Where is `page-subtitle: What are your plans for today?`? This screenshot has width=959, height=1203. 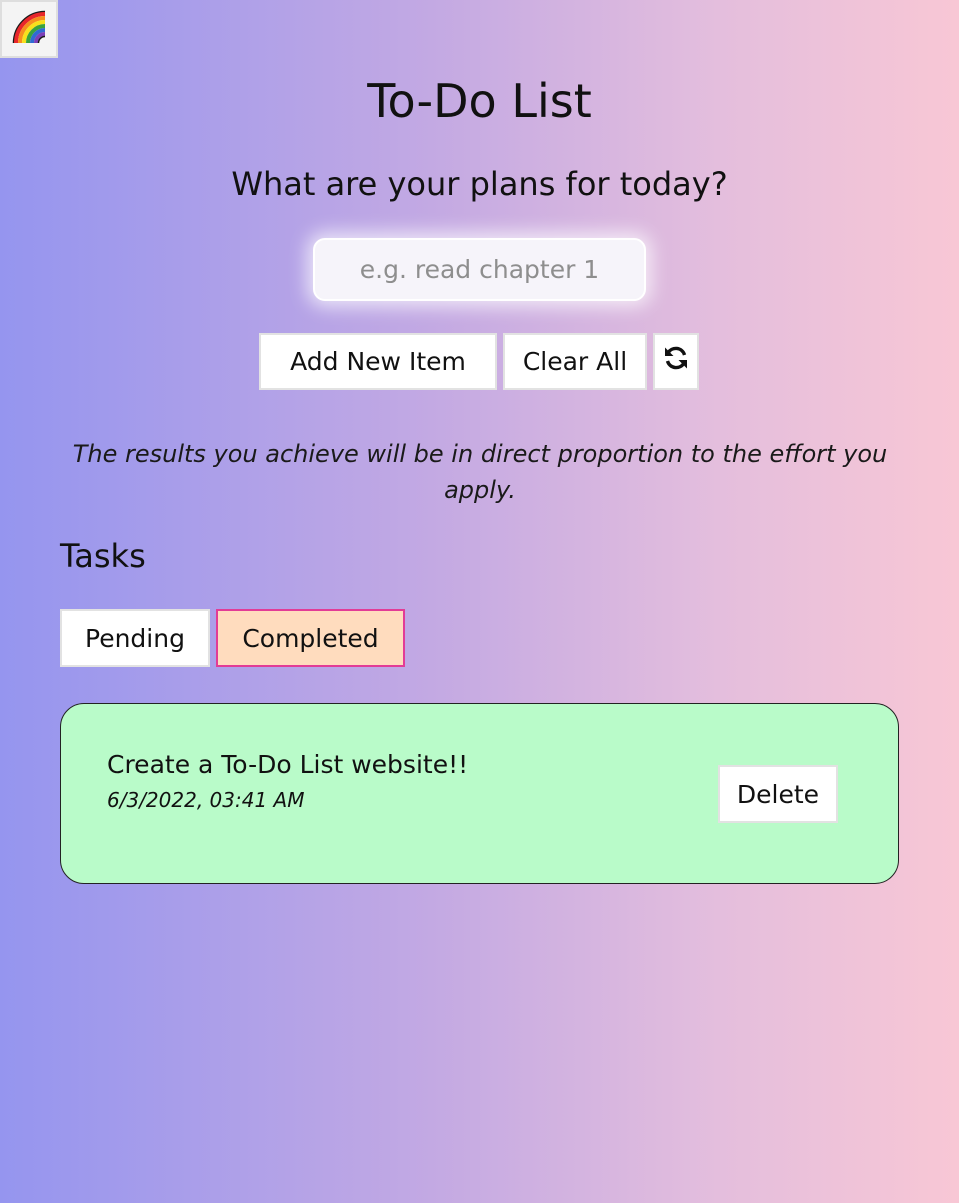 page-subtitle: What are your plans for today? is located at coordinates (479, 184).